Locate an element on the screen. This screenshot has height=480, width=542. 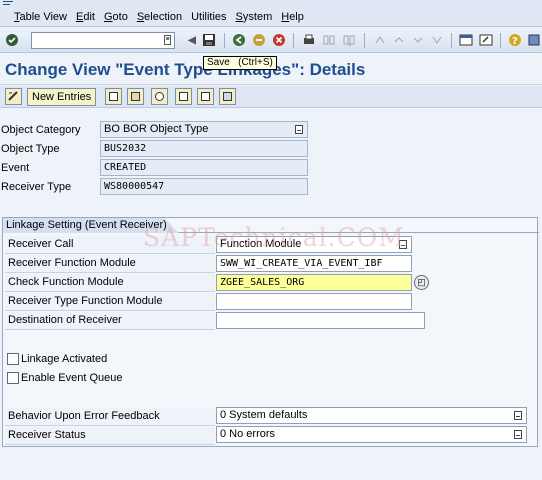
next-page-icon is located at coordinates (418, 40).